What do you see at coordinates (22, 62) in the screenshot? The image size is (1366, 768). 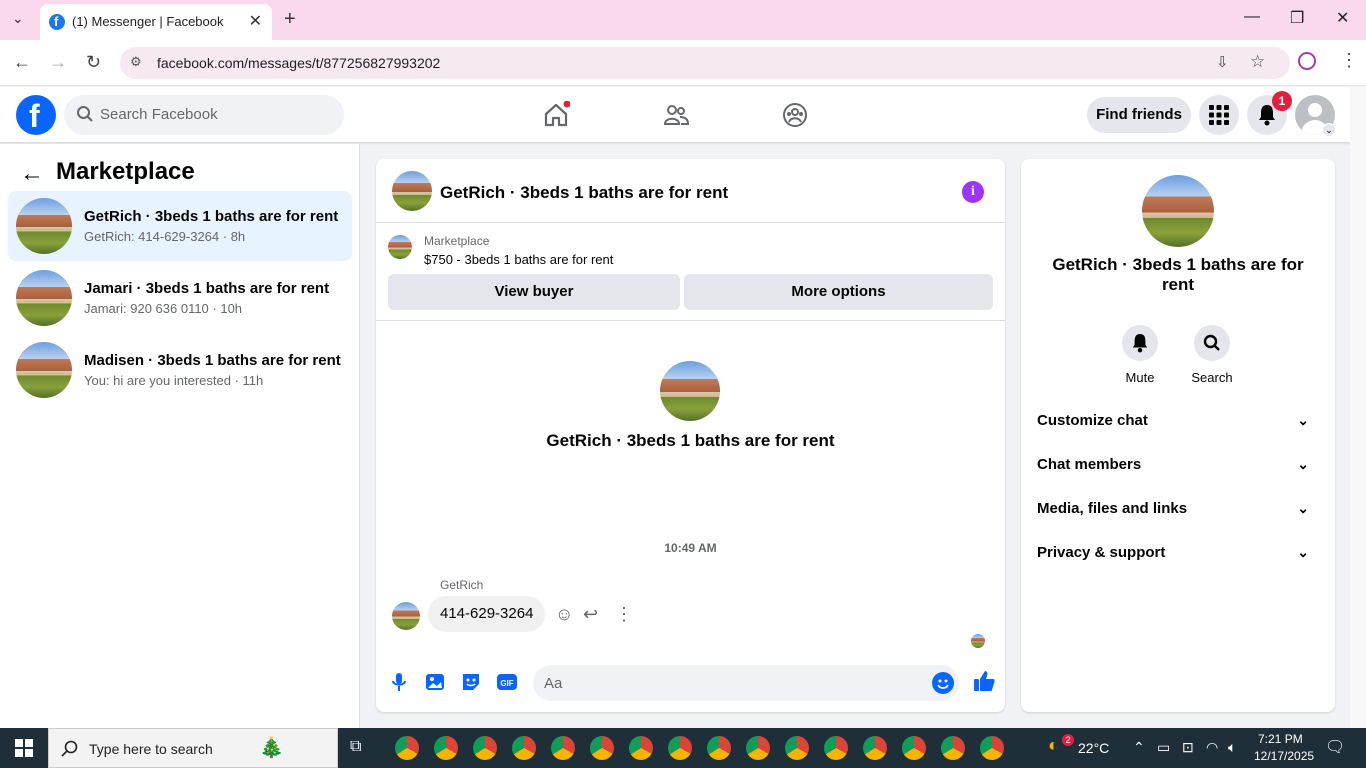 I see `back-icon: ←` at bounding box center [22, 62].